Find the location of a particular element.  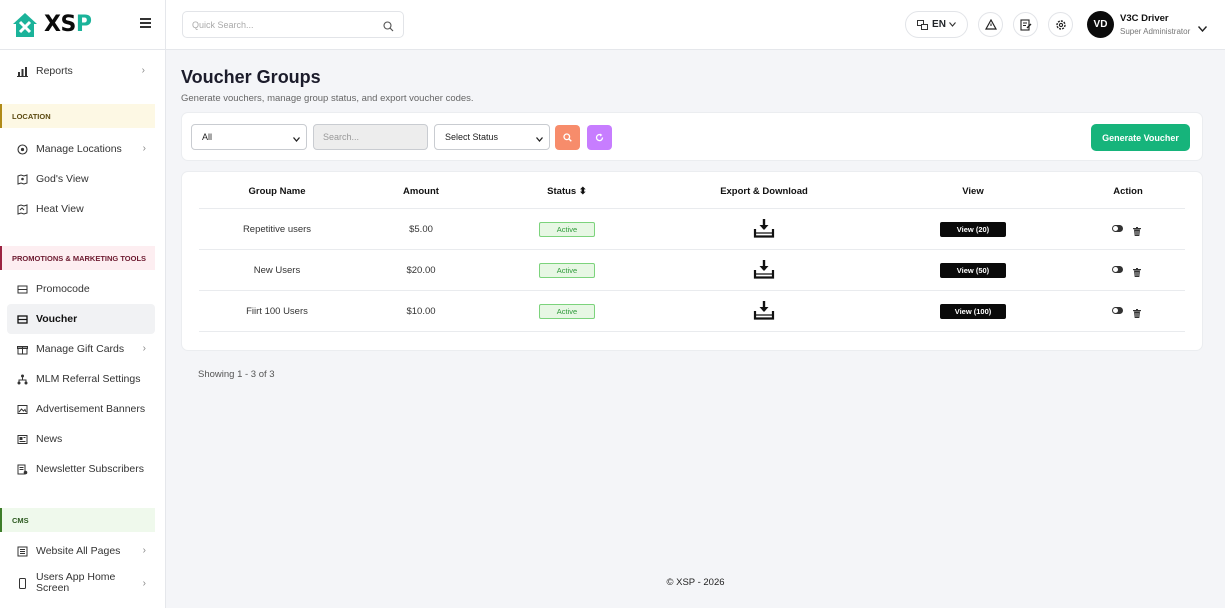

xsp-logo-icon is located at coordinates (25, 25).